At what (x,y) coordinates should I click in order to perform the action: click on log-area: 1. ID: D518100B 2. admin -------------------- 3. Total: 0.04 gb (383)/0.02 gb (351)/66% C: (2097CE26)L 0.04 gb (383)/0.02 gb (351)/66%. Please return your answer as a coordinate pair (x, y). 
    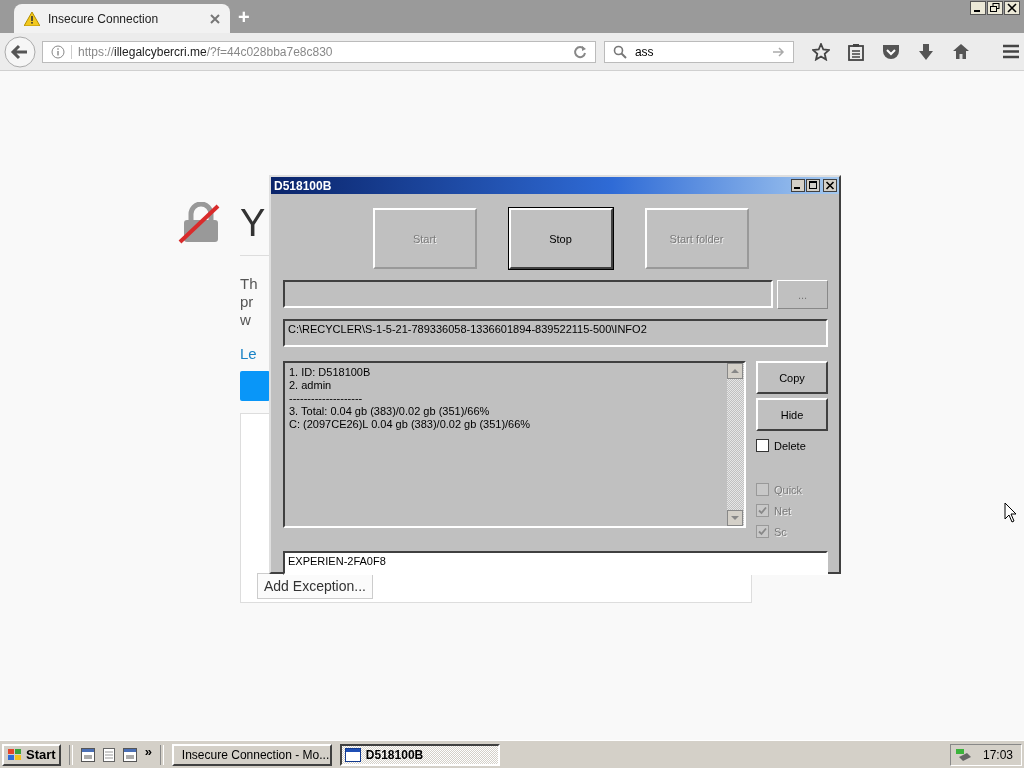
    Looking at the image, I should click on (514, 444).